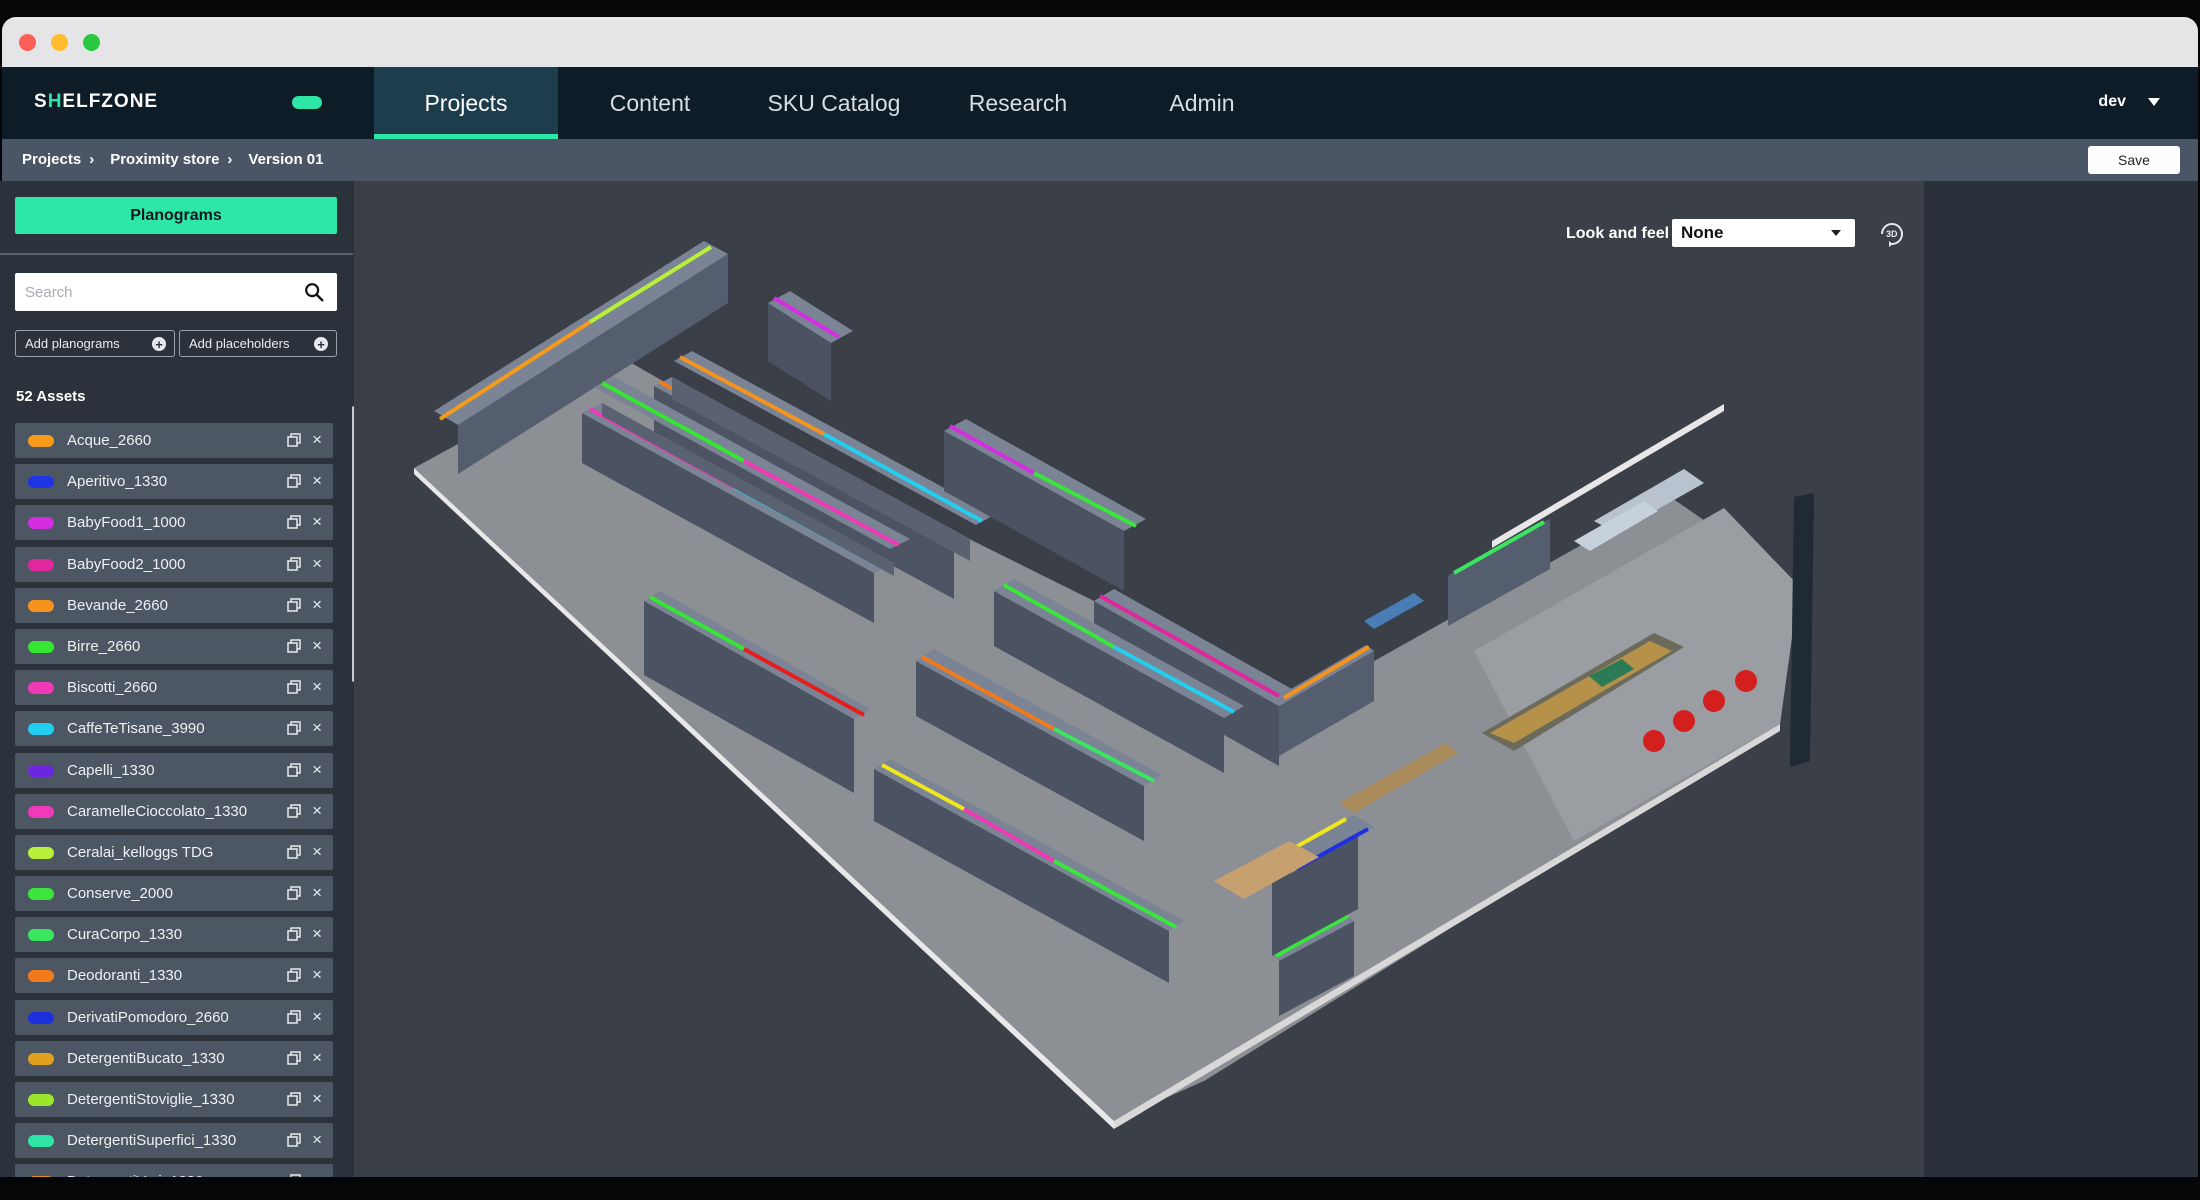 The width and height of the screenshot is (2200, 1200). What do you see at coordinates (2129, 102) in the screenshot?
I see `user-menu: dev` at bounding box center [2129, 102].